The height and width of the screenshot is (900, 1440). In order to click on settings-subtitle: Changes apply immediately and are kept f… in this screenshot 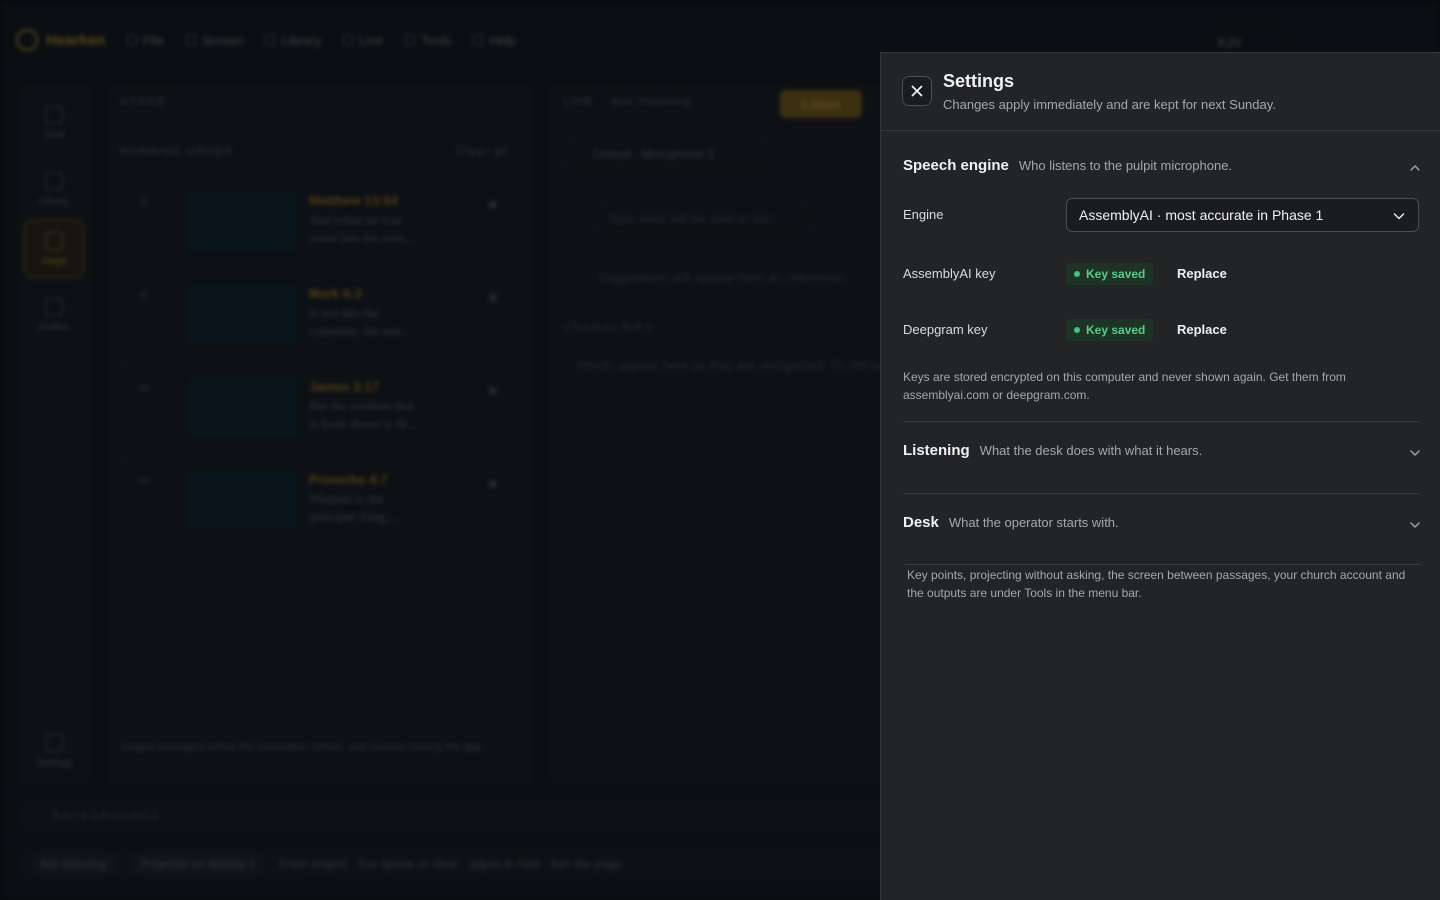, I will do `click(1109, 104)`.